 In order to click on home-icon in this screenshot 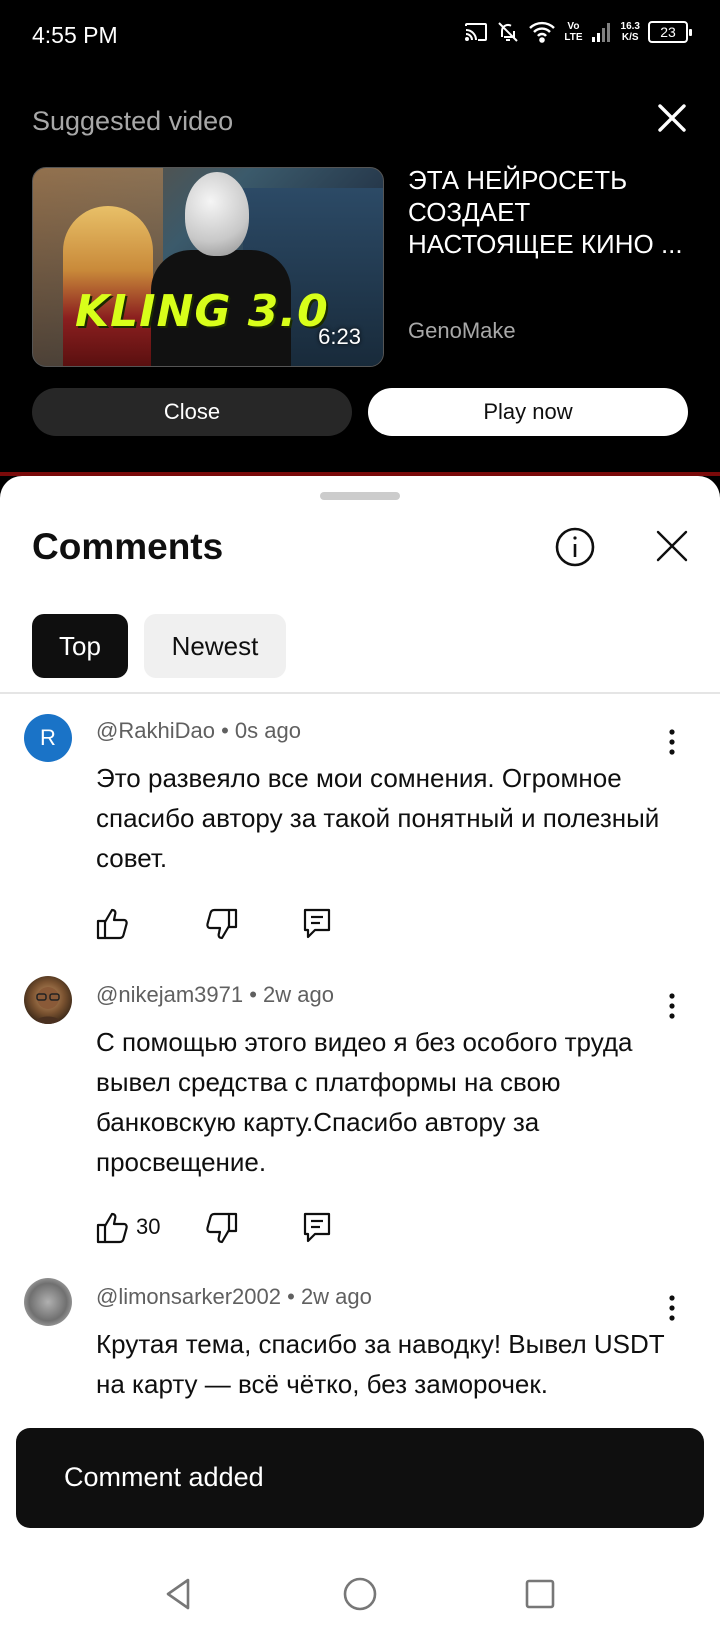, I will do `click(360, 1594)`.